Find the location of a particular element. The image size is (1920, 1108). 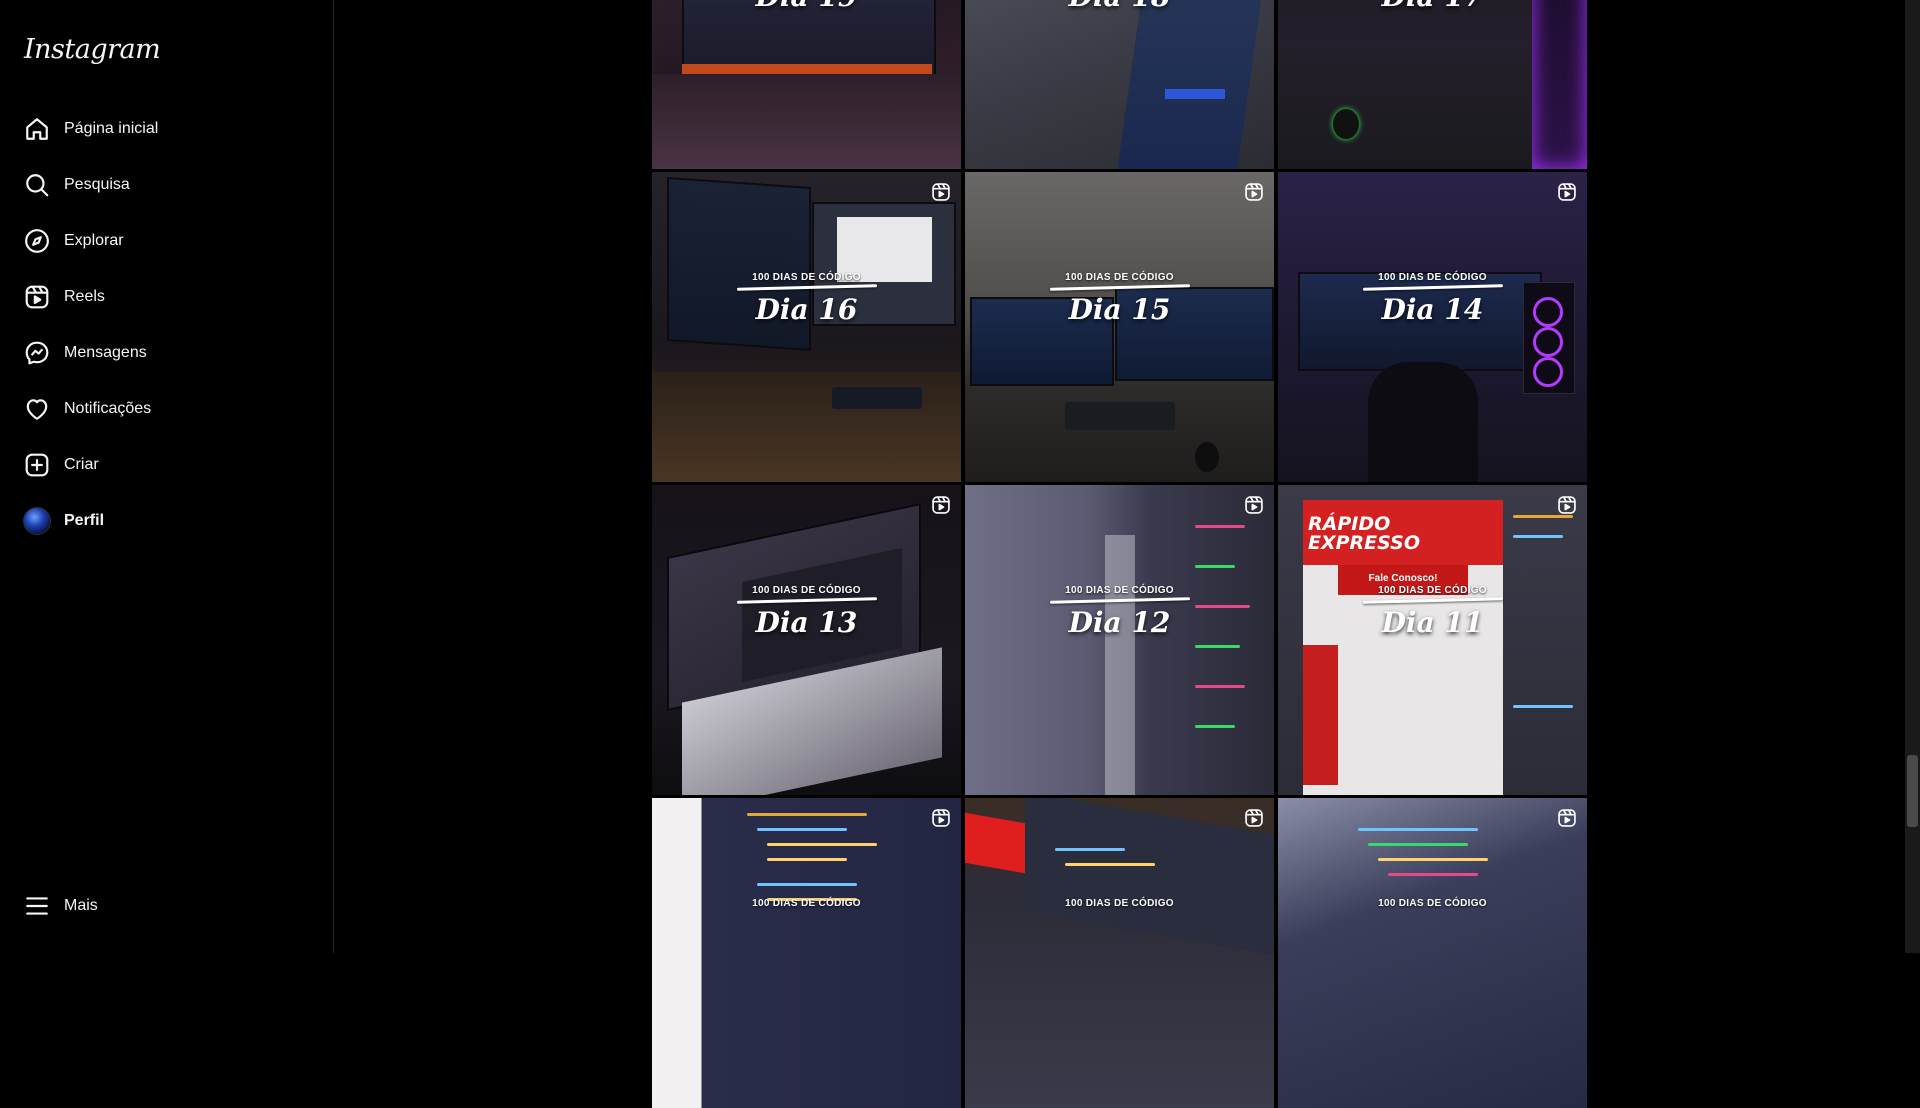

reels-icon is located at coordinates (37, 297).